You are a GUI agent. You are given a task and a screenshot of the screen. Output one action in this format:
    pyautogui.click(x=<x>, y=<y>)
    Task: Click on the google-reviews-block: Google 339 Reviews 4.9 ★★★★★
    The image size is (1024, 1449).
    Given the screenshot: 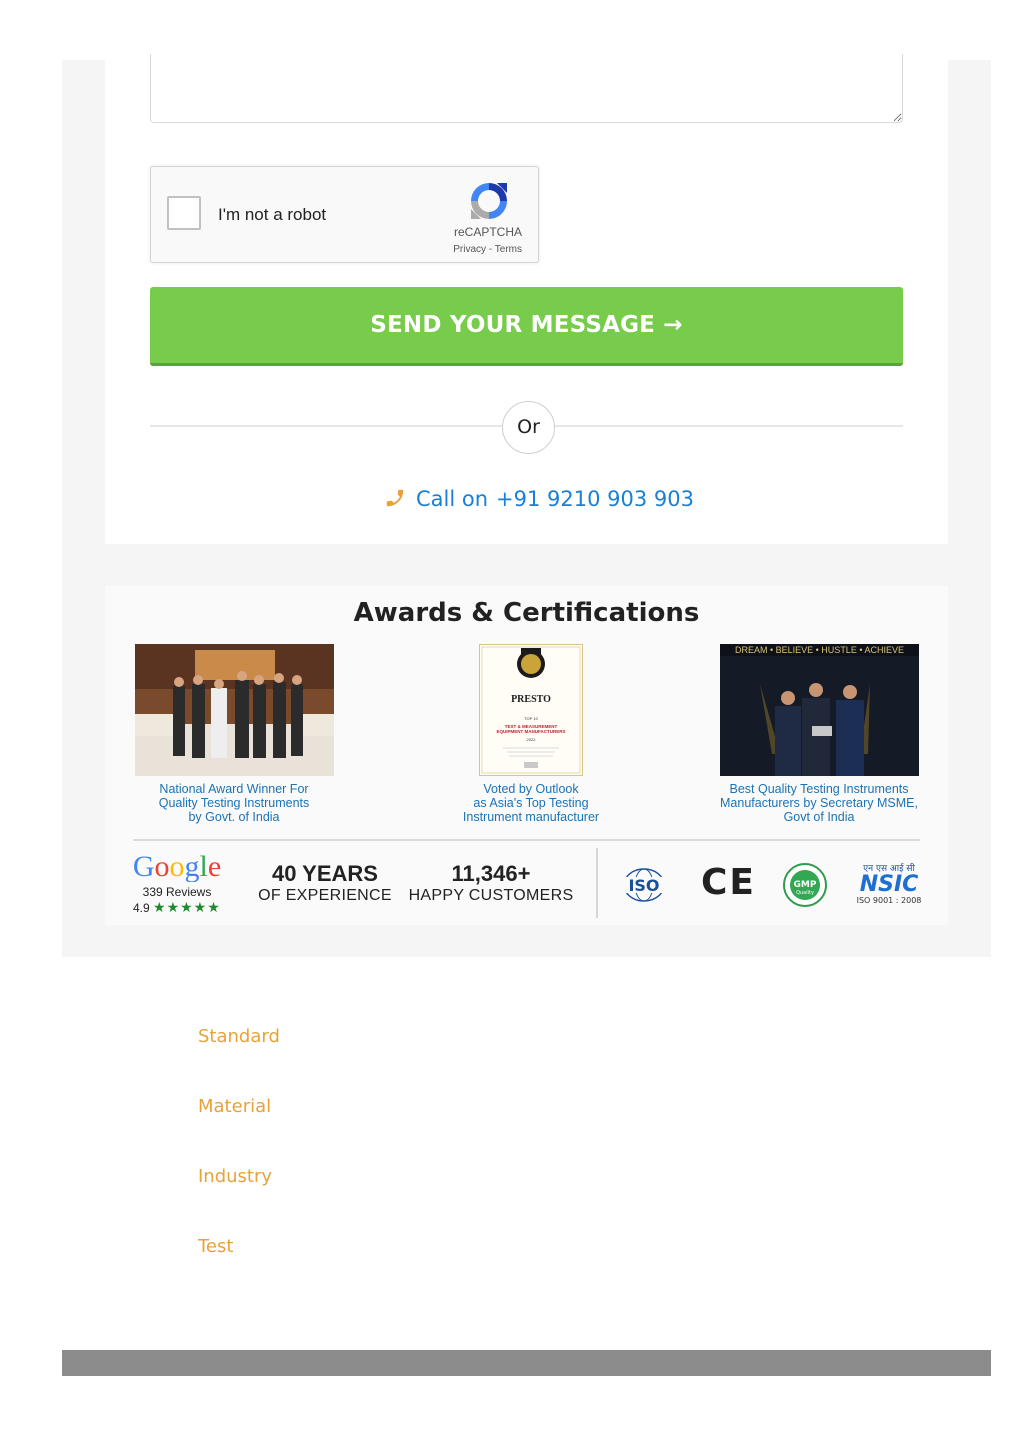 What is the action you would take?
    pyautogui.click(x=177, y=883)
    